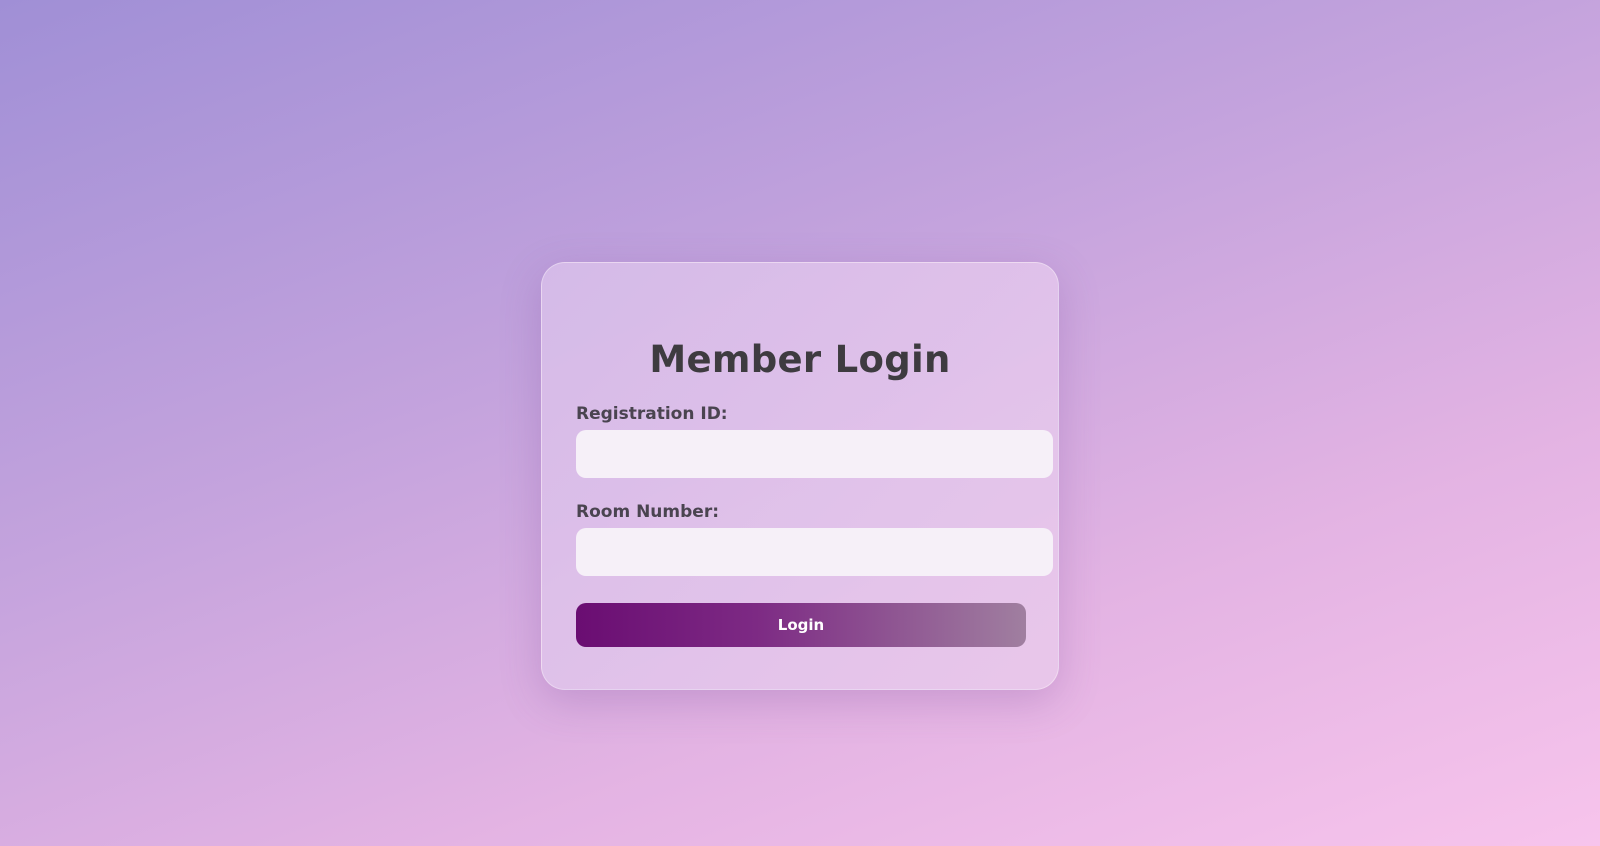 Image resolution: width=1600 pixels, height=846 pixels. What do you see at coordinates (801, 625) in the screenshot?
I see `login-button: Login` at bounding box center [801, 625].